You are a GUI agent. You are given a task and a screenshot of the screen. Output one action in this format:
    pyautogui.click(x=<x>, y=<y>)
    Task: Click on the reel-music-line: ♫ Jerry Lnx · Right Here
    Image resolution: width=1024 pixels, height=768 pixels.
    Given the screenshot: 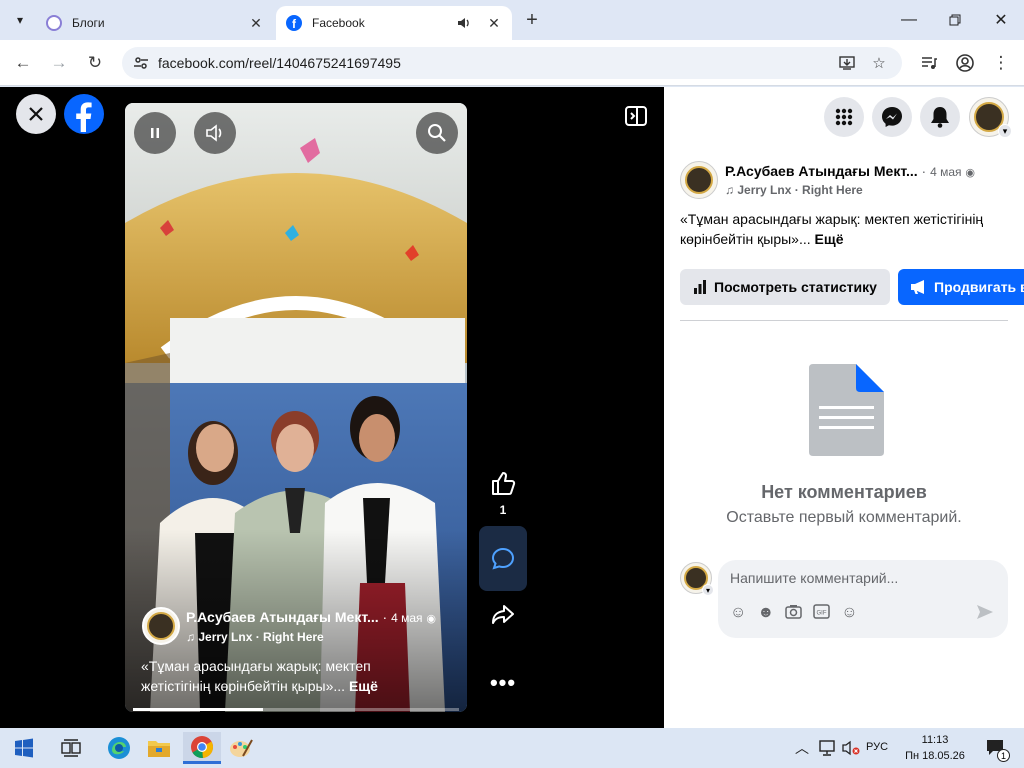 What is the action you would take?
    pyautogui.click(x=255, y=637)
    